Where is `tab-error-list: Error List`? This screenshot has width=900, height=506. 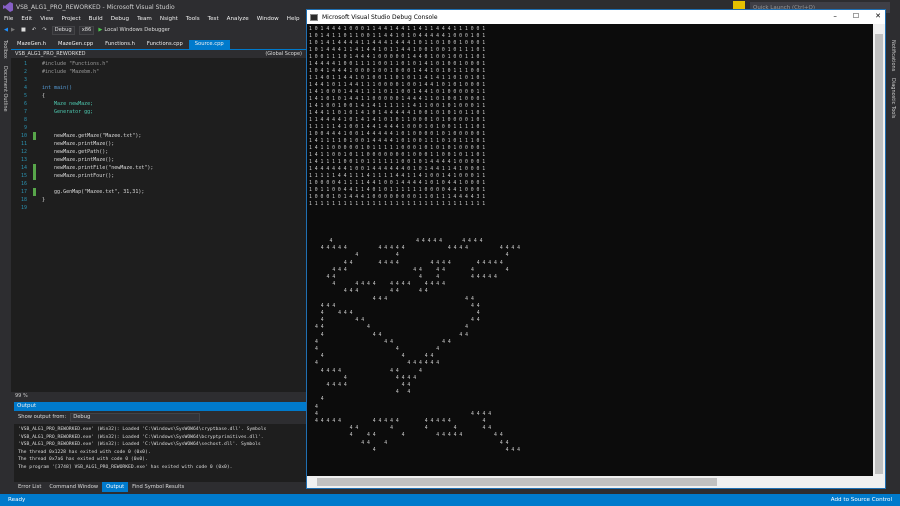
tab-error-list: Error List is located at coordinates (29, 487).